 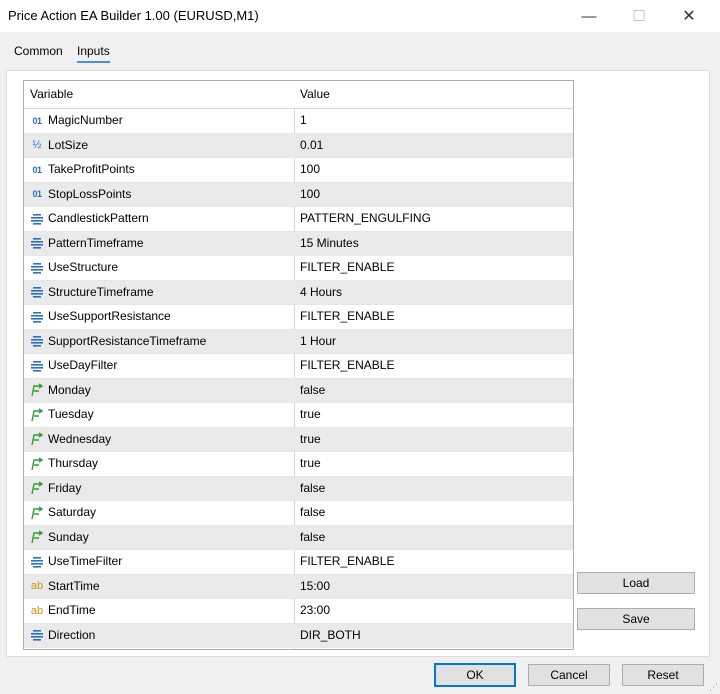 What do you see at coordinates (109, 316) in the screenshot?
I see `variable-name: UseSupportResistance` at bounding box center [109, 316].